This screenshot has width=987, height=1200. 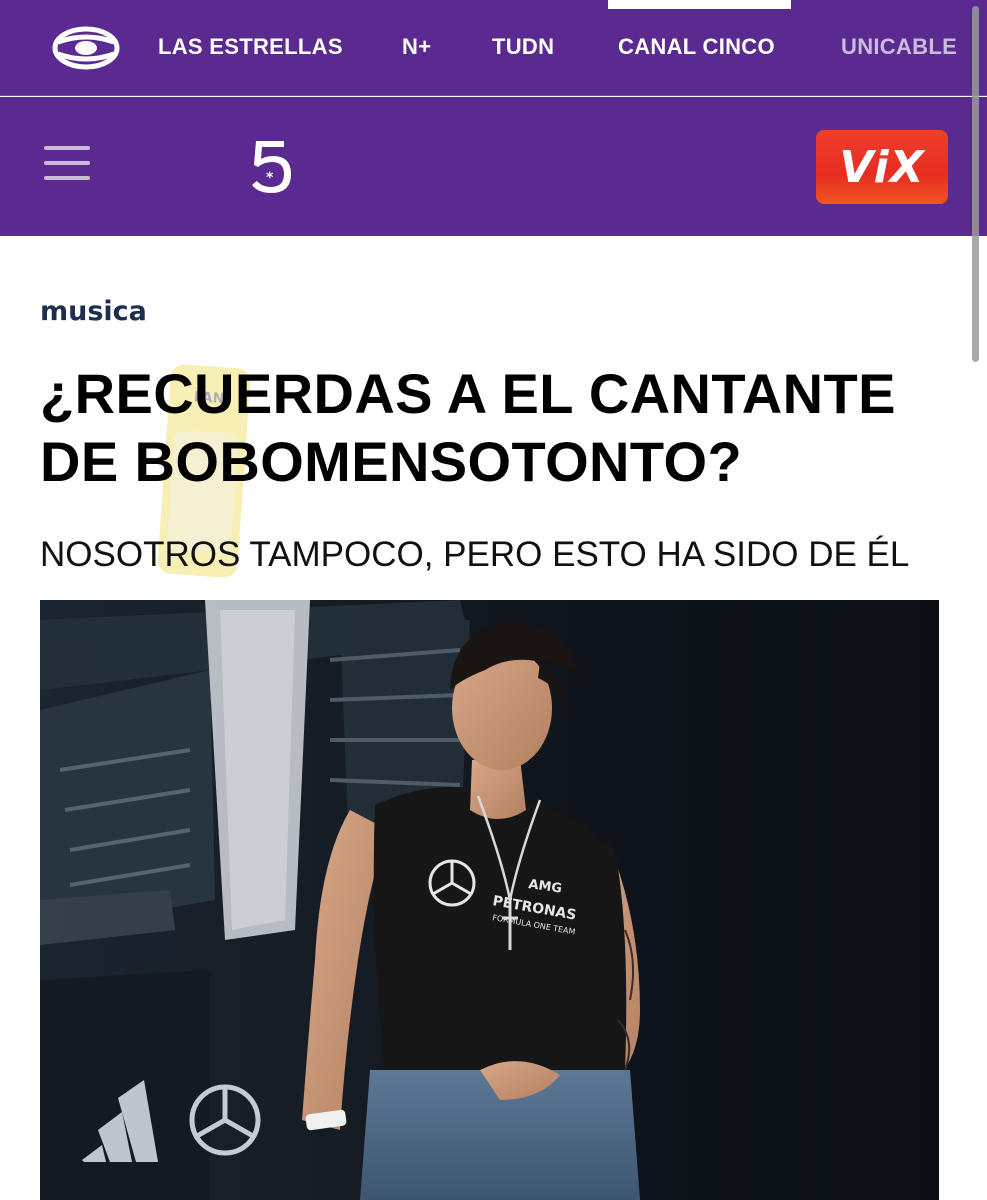 I want to click on televisa-logo-icon, so click(x=86, y=48).